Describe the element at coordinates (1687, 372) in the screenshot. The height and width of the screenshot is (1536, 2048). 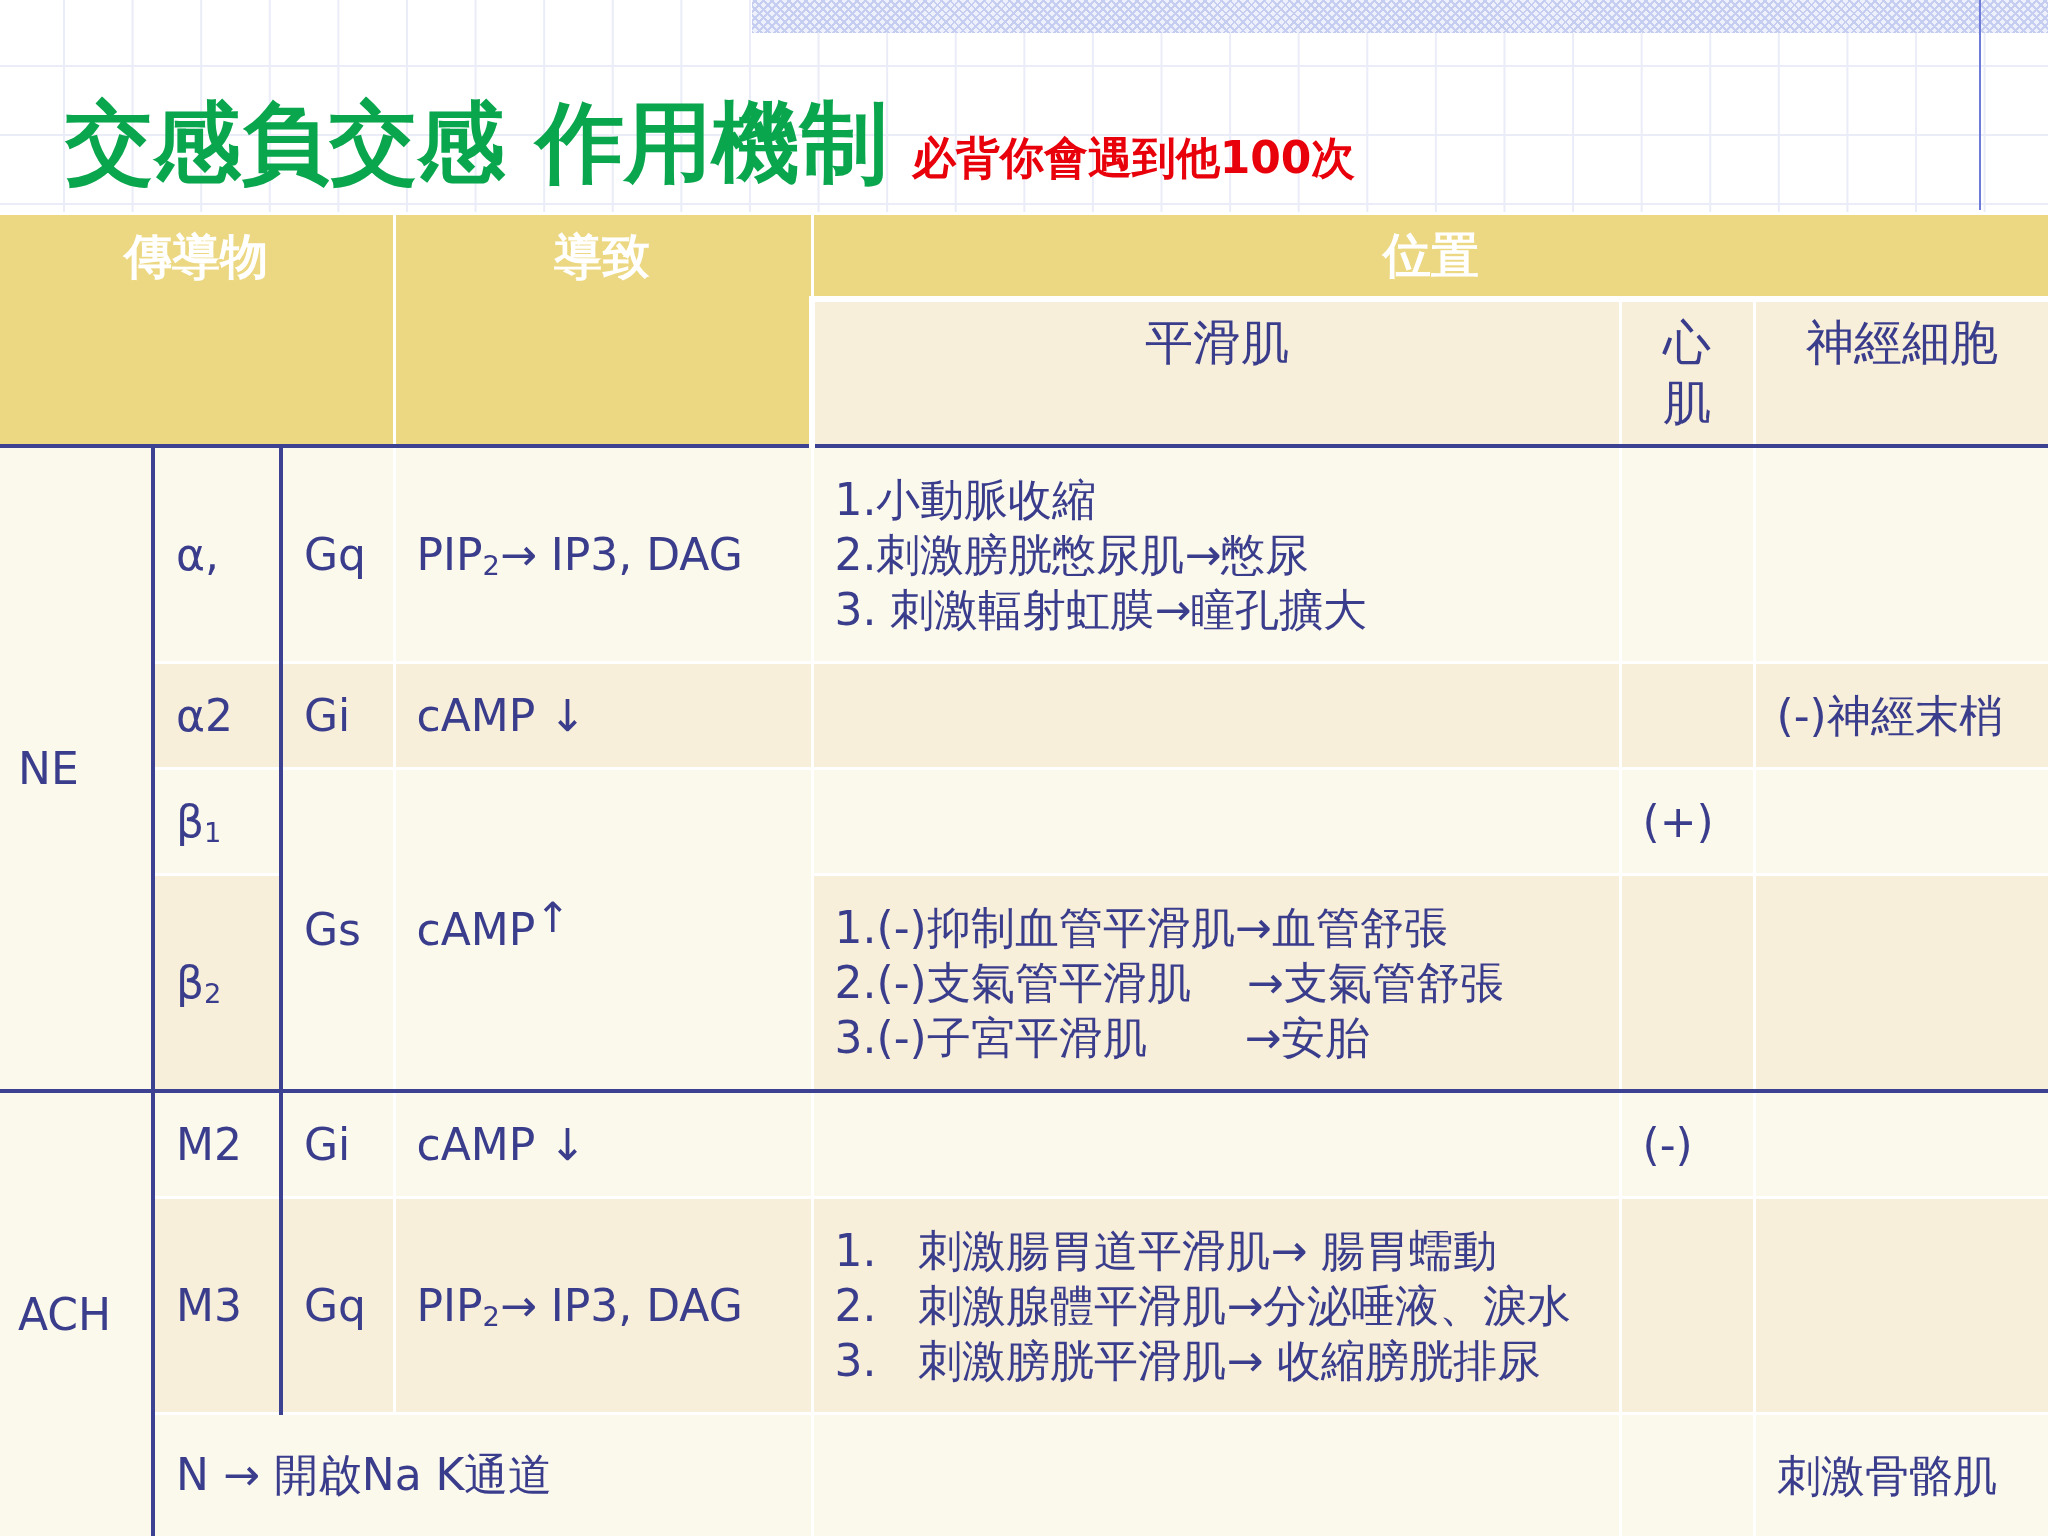
I see `subcolumn-header: 心肌` at that location.